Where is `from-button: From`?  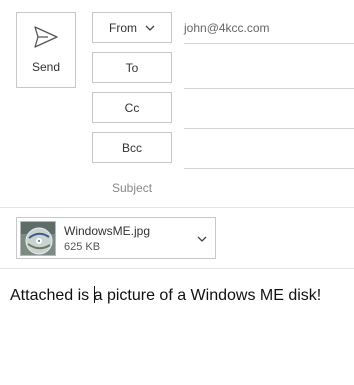
from-button: From is located at coordinates (132, 27).